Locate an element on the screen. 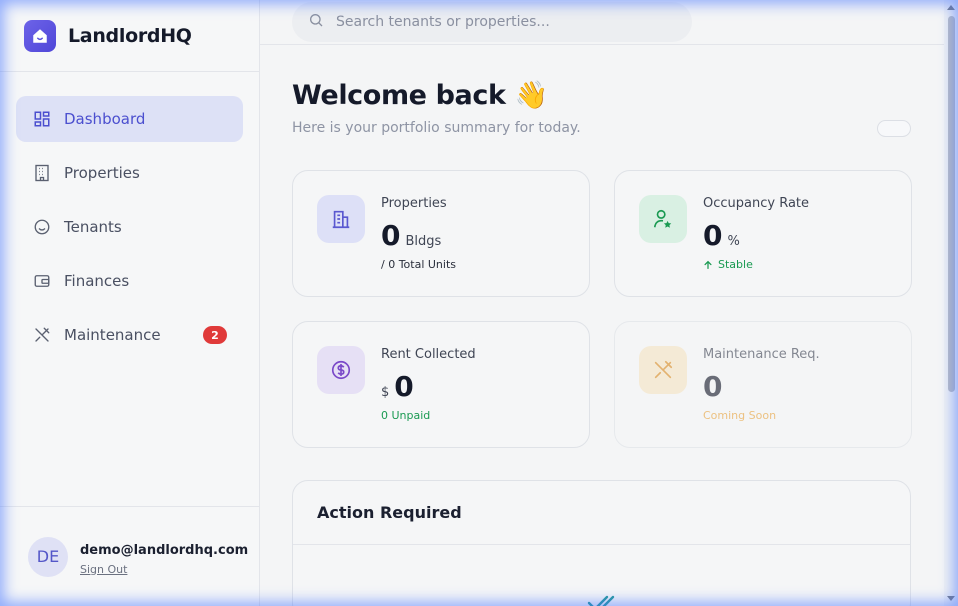  brand-name: LandlordHQ is located at coordinates (130, 35).